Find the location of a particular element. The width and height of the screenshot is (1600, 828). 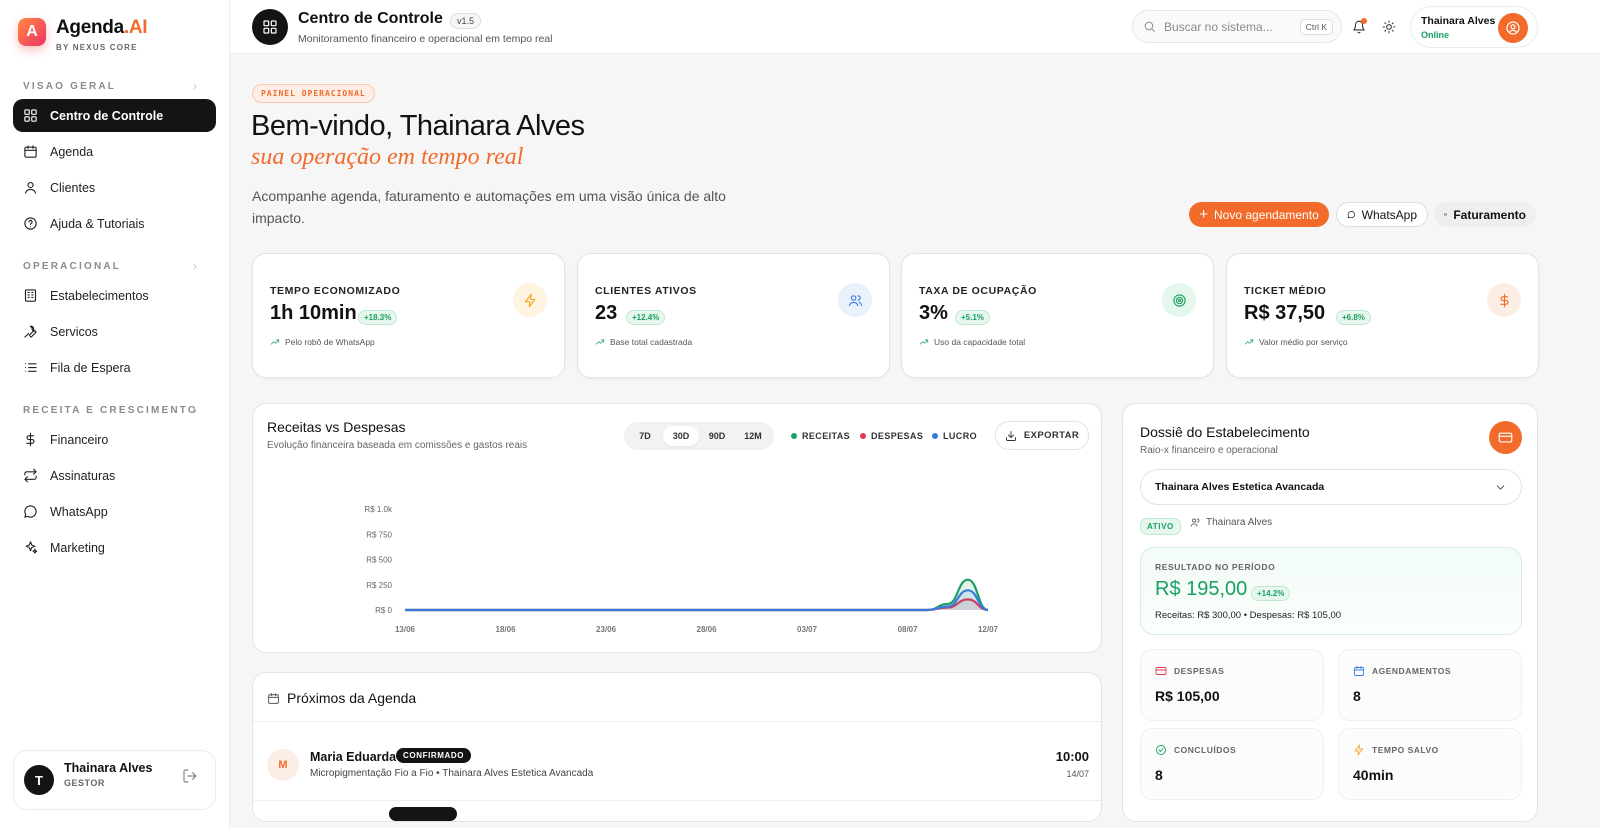

export-button: EXPORTAR is located at coordinates (1042, 435).